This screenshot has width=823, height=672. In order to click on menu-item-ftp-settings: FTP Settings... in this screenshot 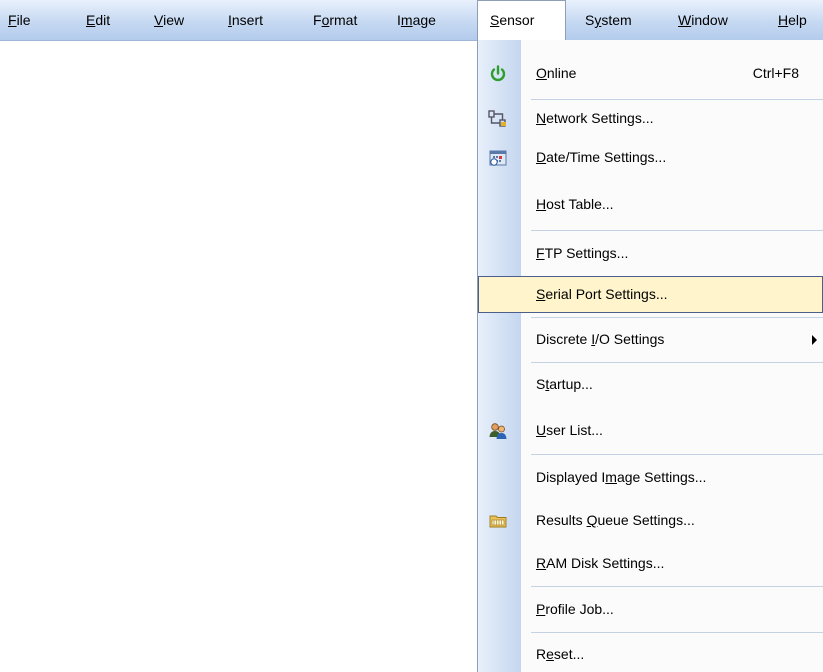, I will do `click(650, 253)`.